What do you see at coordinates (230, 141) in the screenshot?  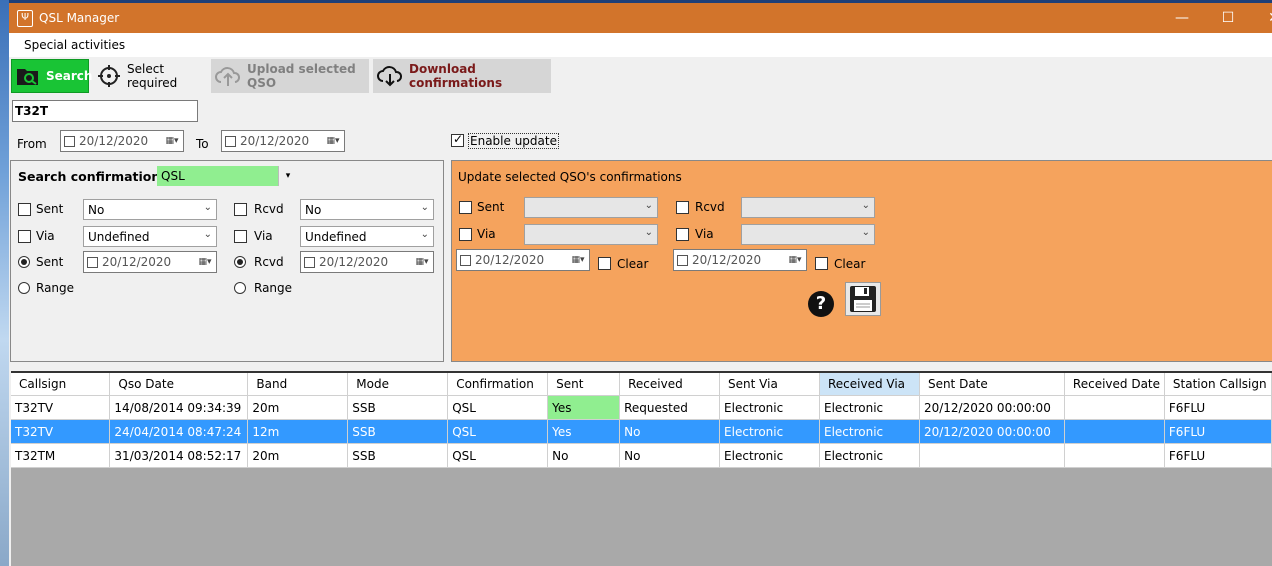 I see `to-date-checkbox` at bounding box center [230, 141].